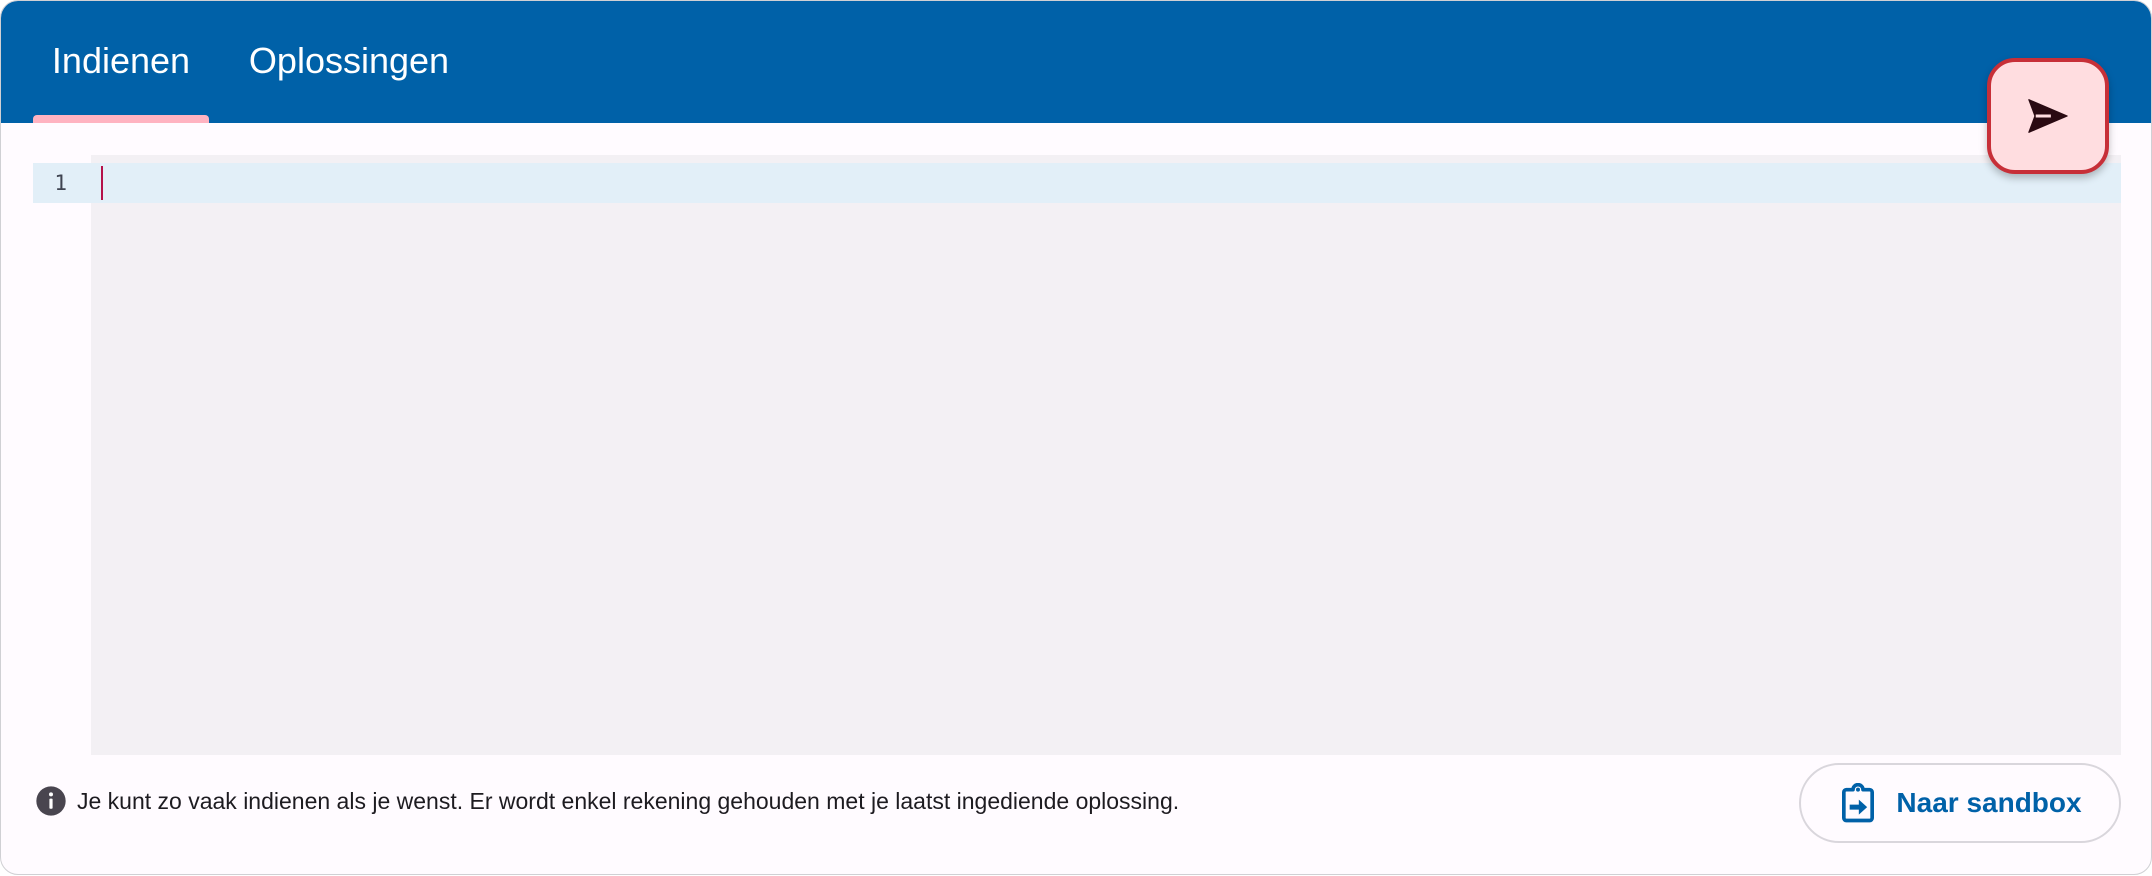 The height and width of the screenshot is (876, 2152). I want to click on tab-indienen-label: Indienen, so click(121, 60).